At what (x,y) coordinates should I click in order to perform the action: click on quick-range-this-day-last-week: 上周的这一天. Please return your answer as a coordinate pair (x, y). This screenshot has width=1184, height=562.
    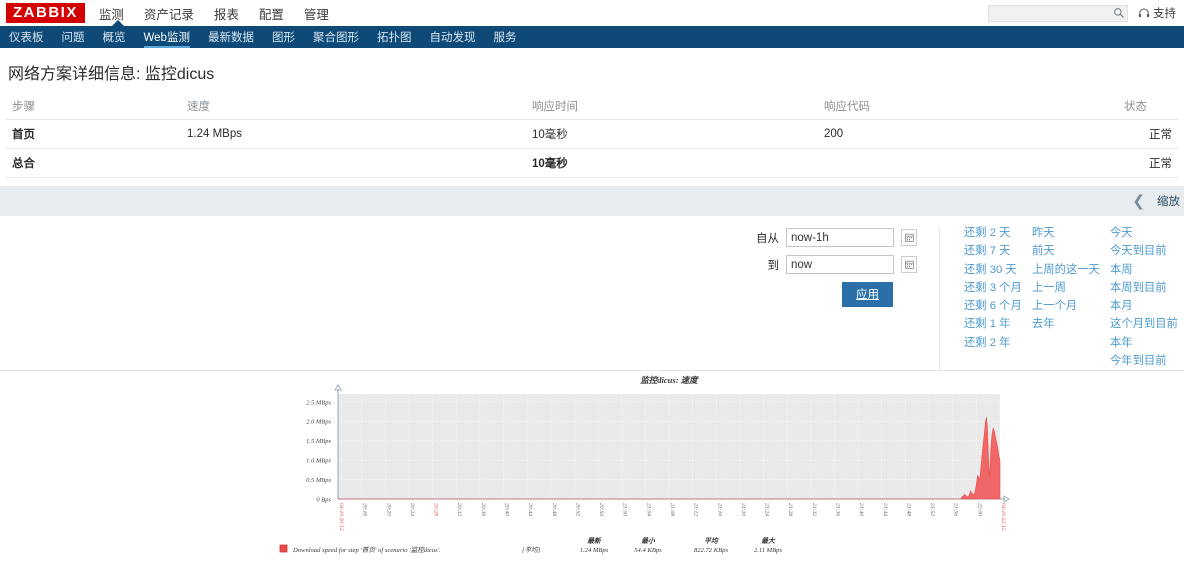
    Looking at the image, I should click on (1071, 270).